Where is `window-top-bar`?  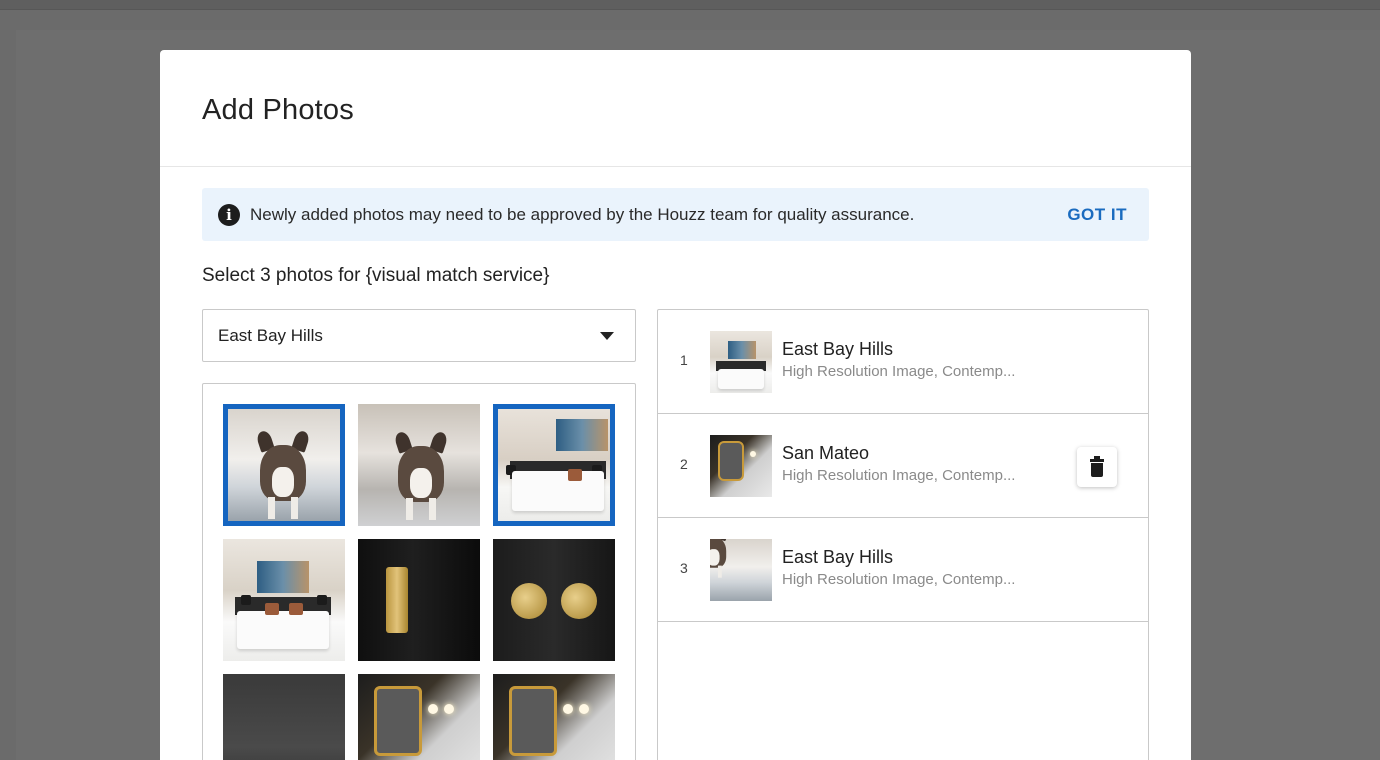
window-top-bar is located at coordinates (690, 5).